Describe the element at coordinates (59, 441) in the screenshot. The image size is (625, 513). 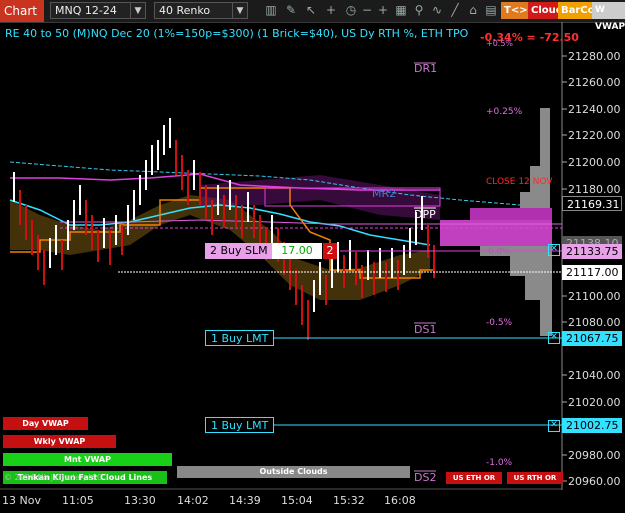
I see `wkly-vwap-button: Wkly VWAP` at that location.